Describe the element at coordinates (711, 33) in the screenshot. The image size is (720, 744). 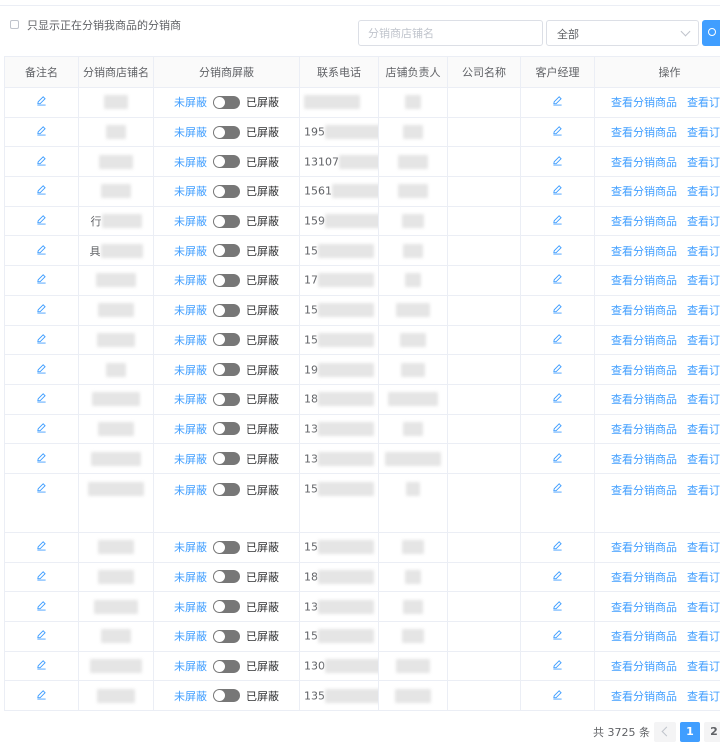
I see `search-button` at that location.